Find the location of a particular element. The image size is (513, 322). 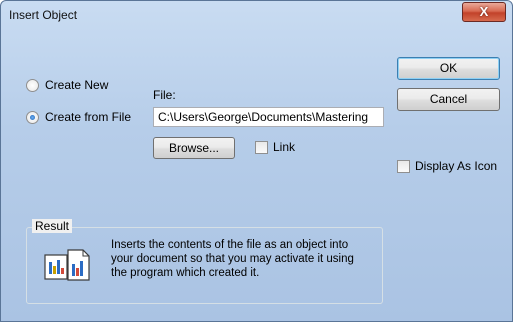

create-from-file-radio: Create from File is located at coordinates (78, 117).